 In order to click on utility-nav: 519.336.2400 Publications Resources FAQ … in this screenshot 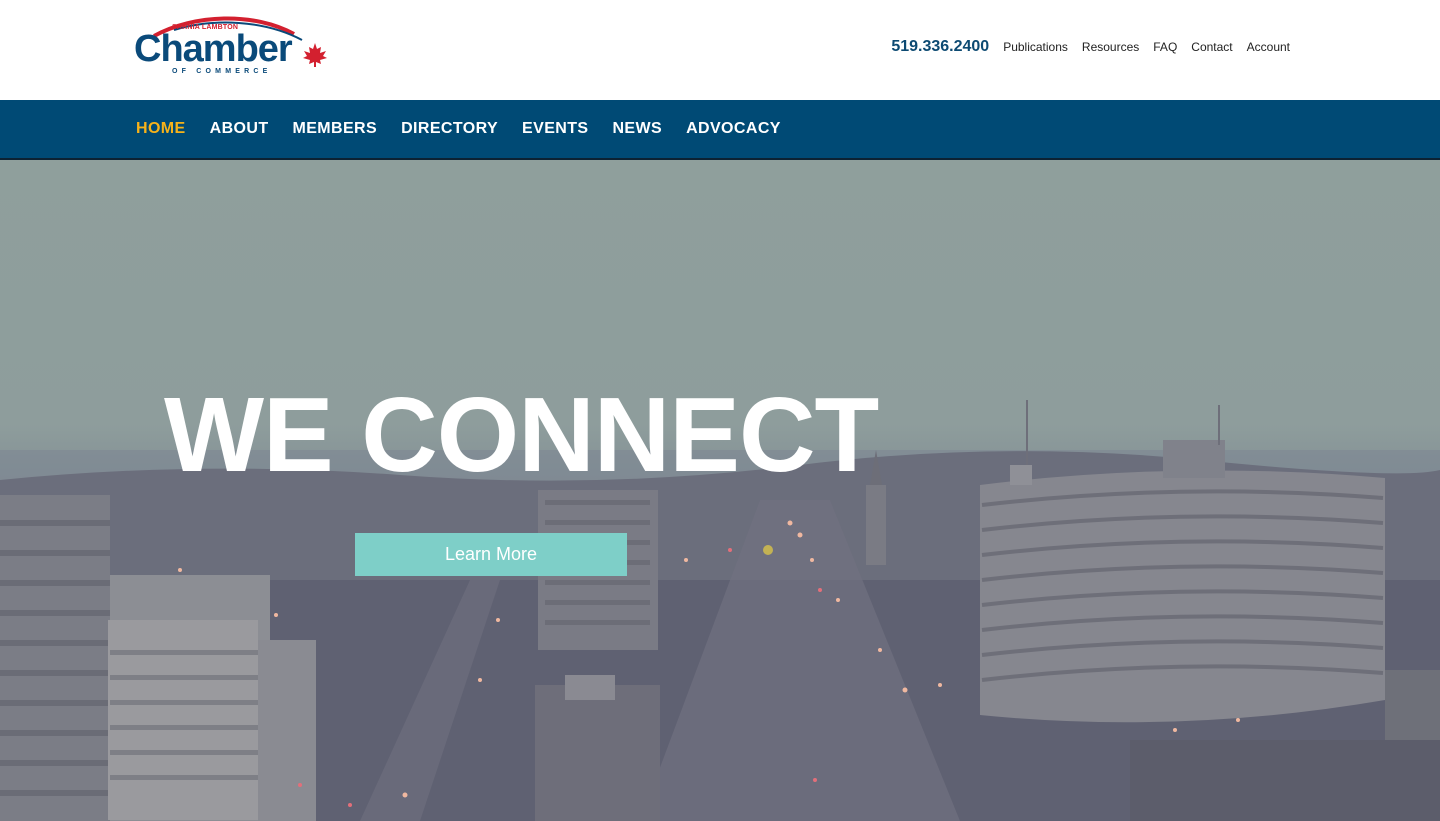, I will do `click(1090, 47)`.